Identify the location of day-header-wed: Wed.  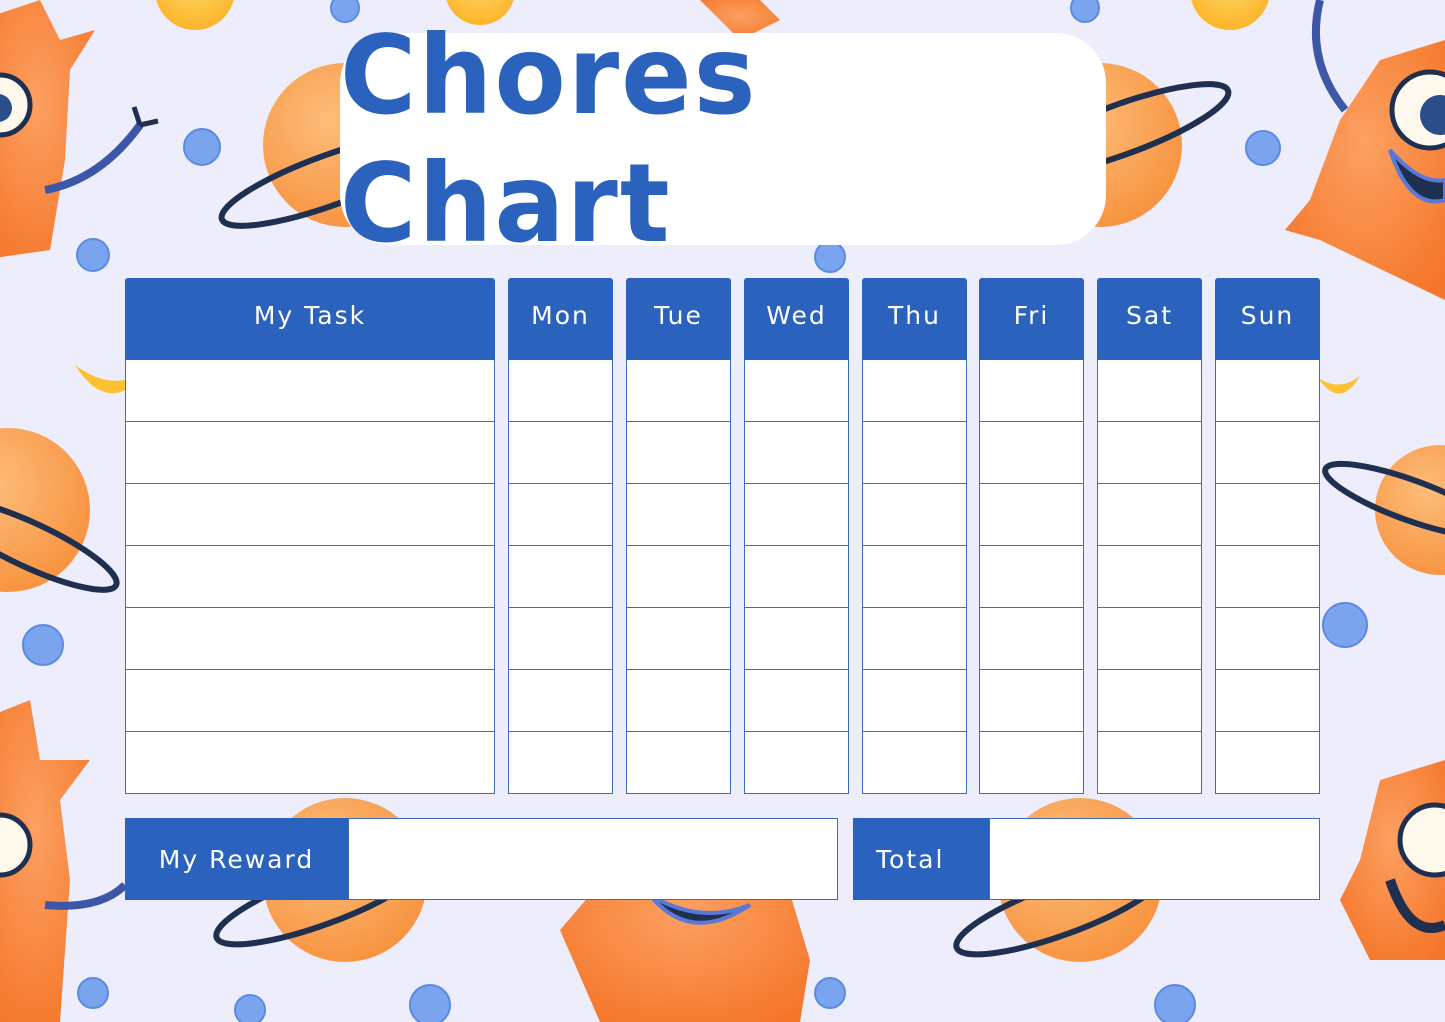
(796, 319).